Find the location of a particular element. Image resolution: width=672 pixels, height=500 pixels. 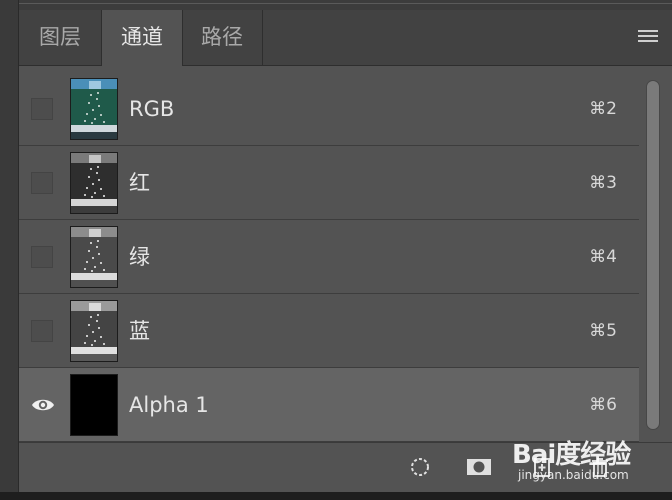

hamburger-menu-icon is located at coordinates (648, 37).